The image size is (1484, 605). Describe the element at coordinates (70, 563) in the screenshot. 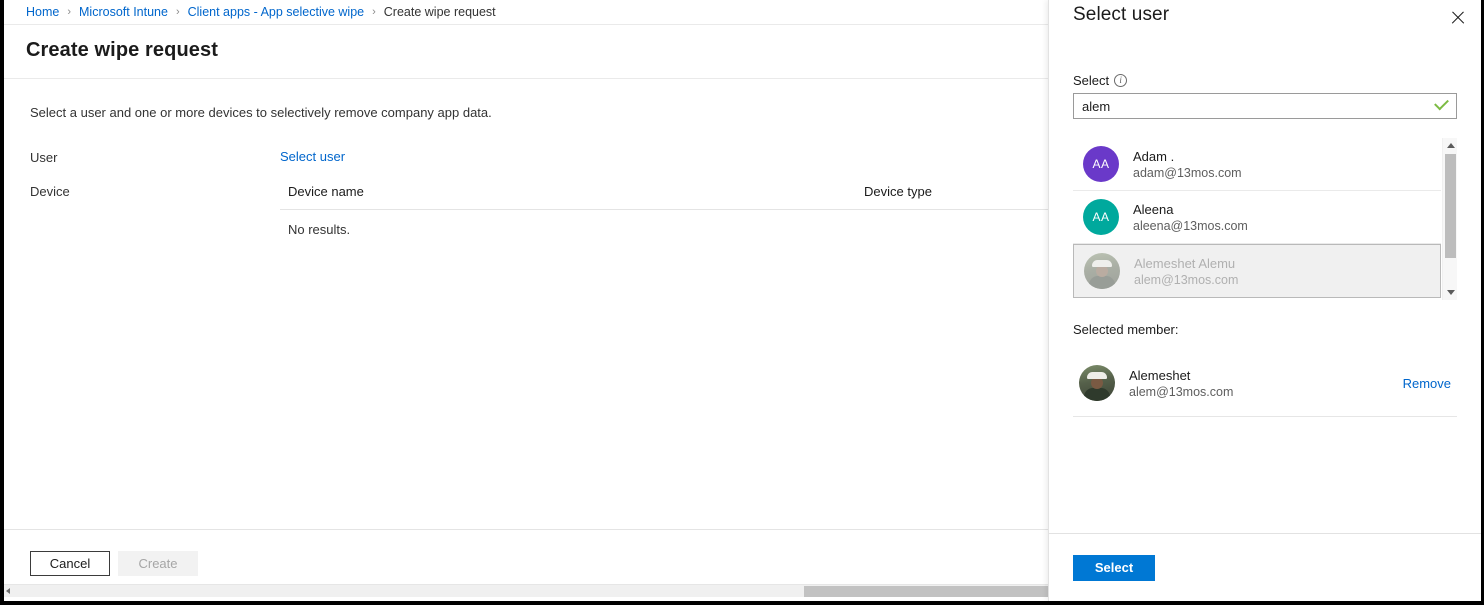

I see `cancel-button: Cancel` at that location.